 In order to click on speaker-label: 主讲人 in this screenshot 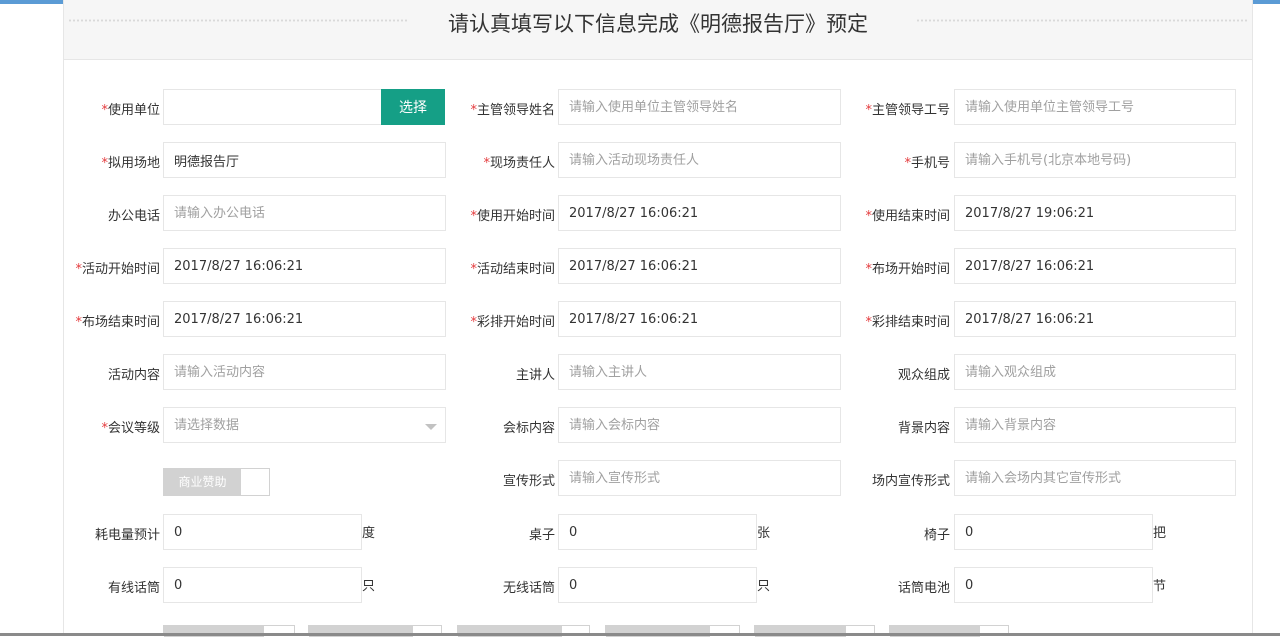, I will do `click(535, 375)`.